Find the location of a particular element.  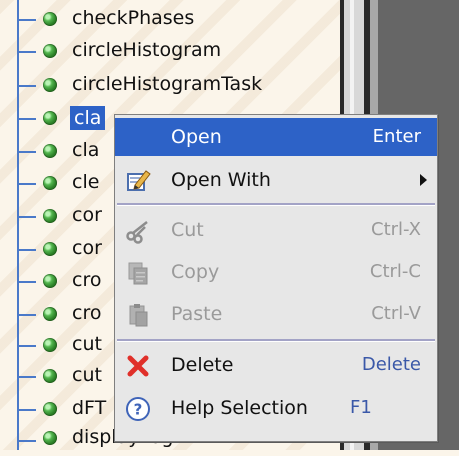

tree-item-label: circleHistogram is located at coordinates (147, 50).